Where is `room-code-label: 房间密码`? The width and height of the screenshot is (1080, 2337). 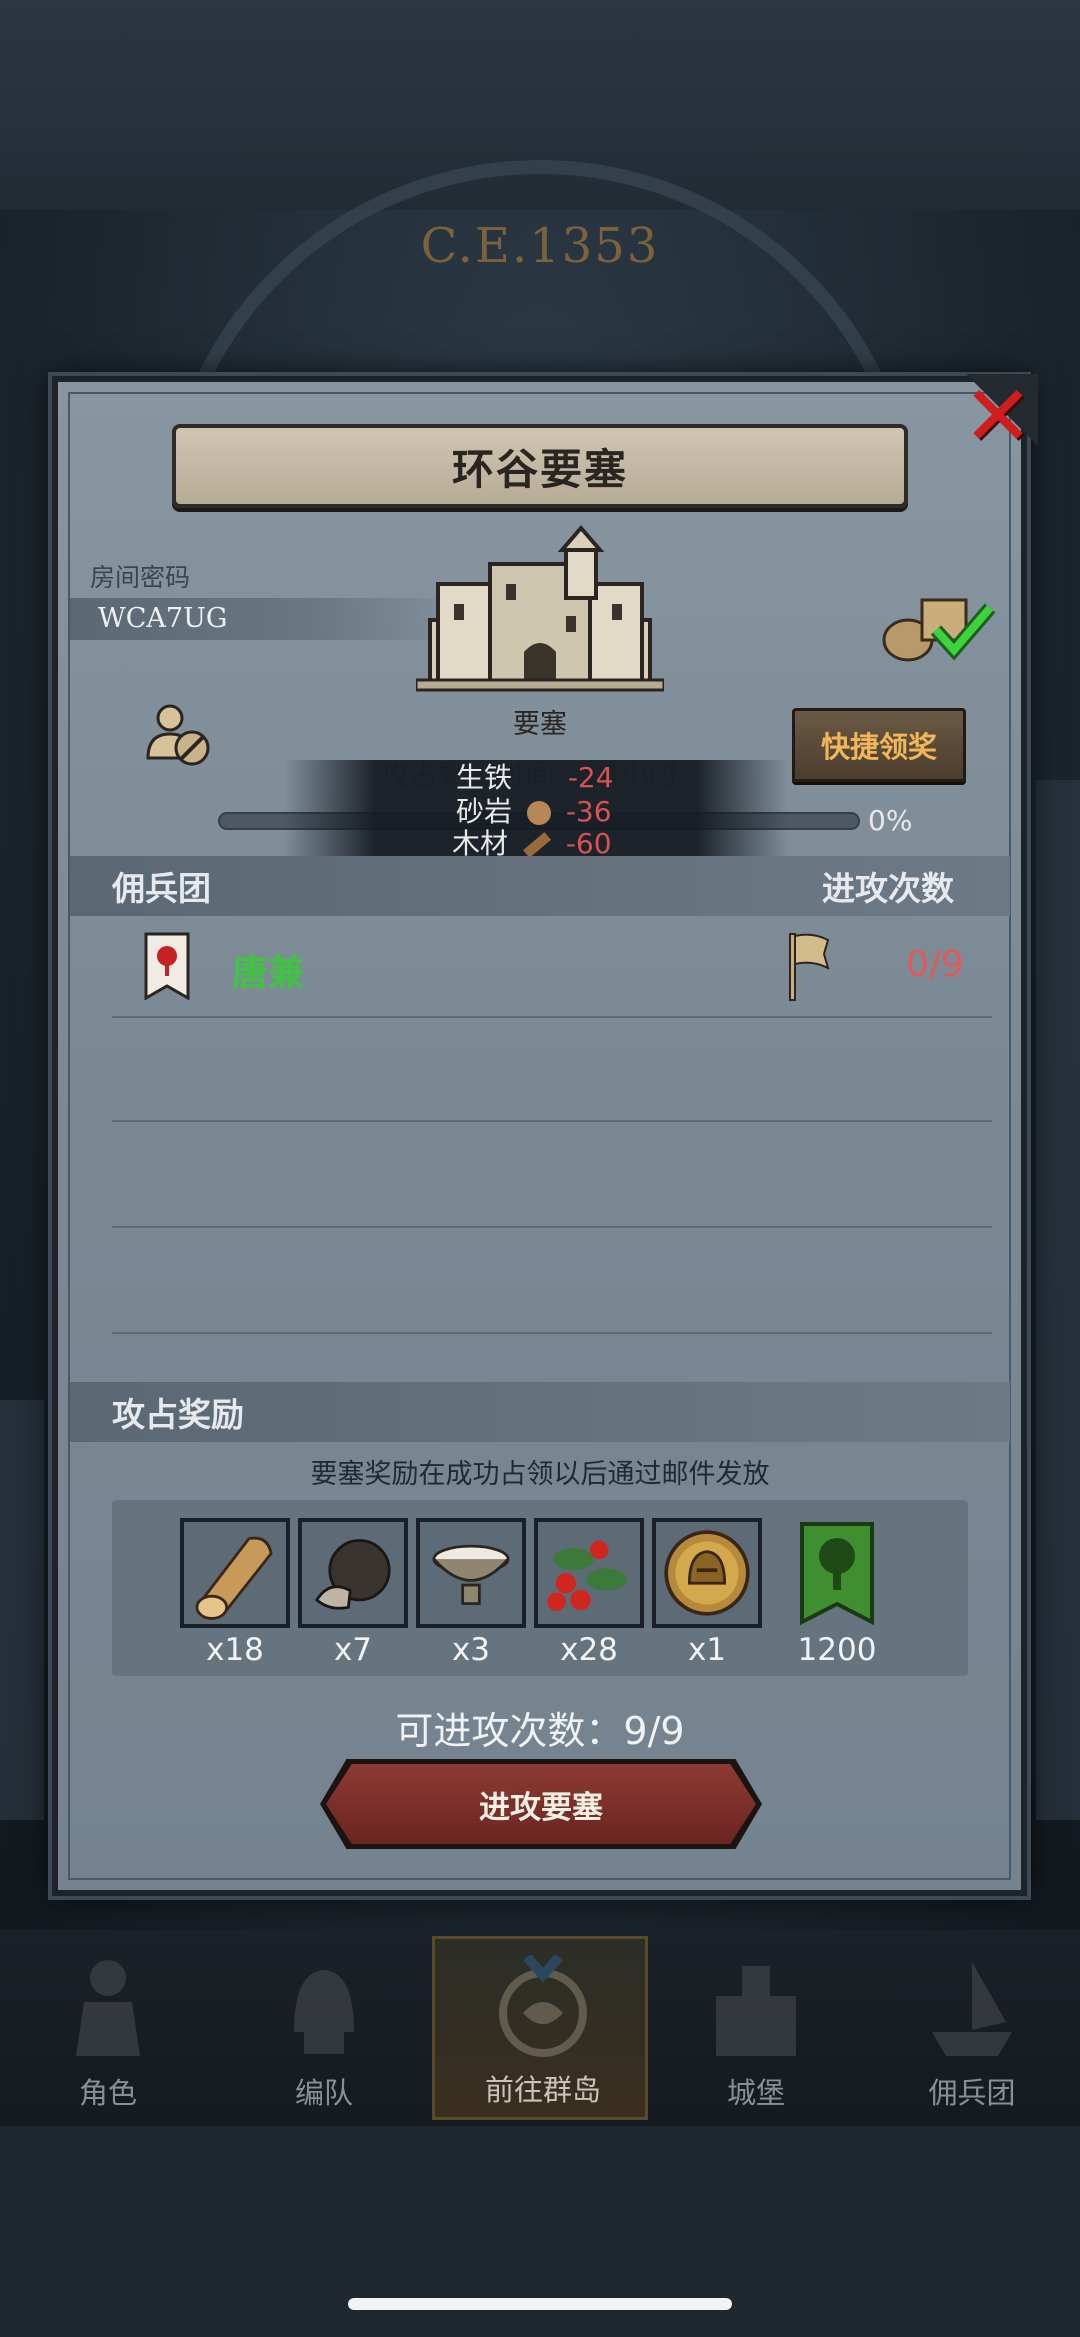
room-code-label: 房间密码 is located at coordinates (140, 577).